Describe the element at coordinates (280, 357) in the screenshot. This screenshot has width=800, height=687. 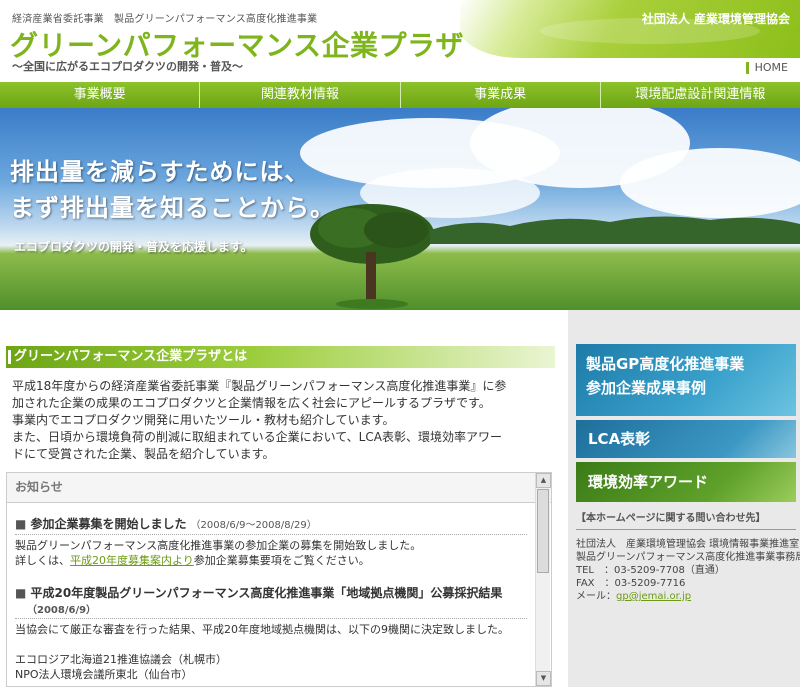
I see `section-title: グリーンパフォーマンス企業プラザとは` at that location.